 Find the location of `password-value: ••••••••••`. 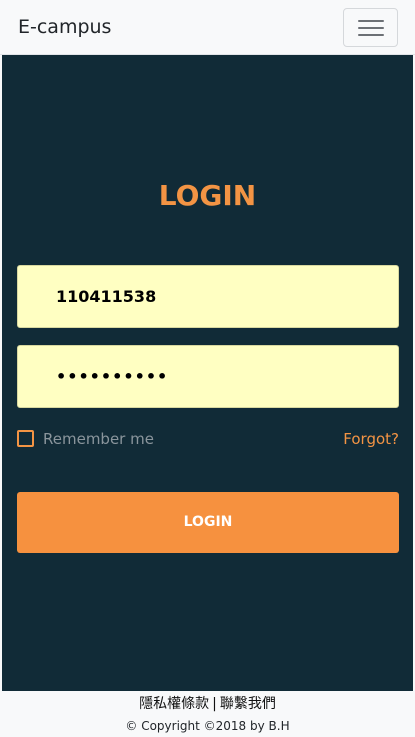

password-value: •••••••••• is located at coordinates (112, 376).